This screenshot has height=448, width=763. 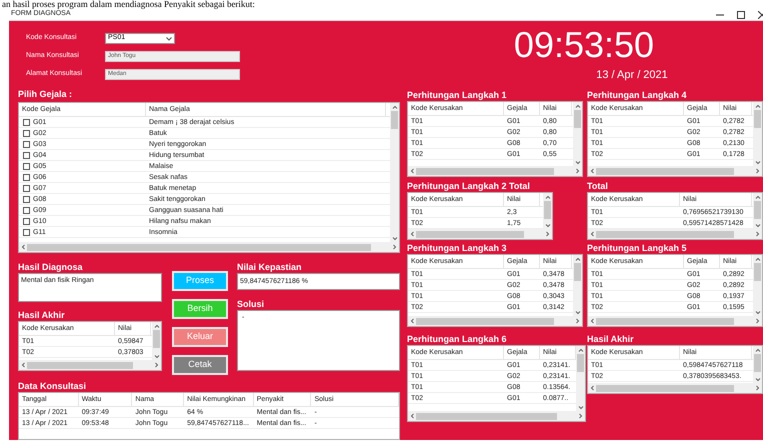 What do you see at coordinates (741, 14) in the screenshot?
I see `maximize-icon` at bounding box center [741, 14].